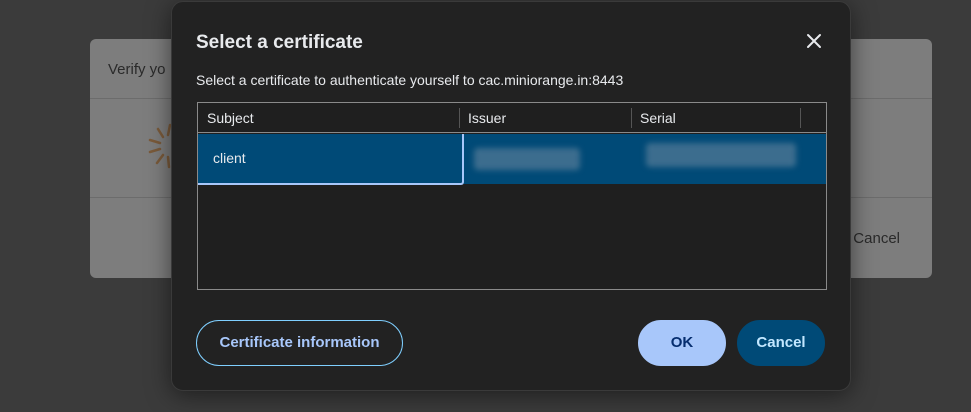 The height and width of the screenshot is (412, 971). I want to click on ok-button: OK, so click(682, 343).